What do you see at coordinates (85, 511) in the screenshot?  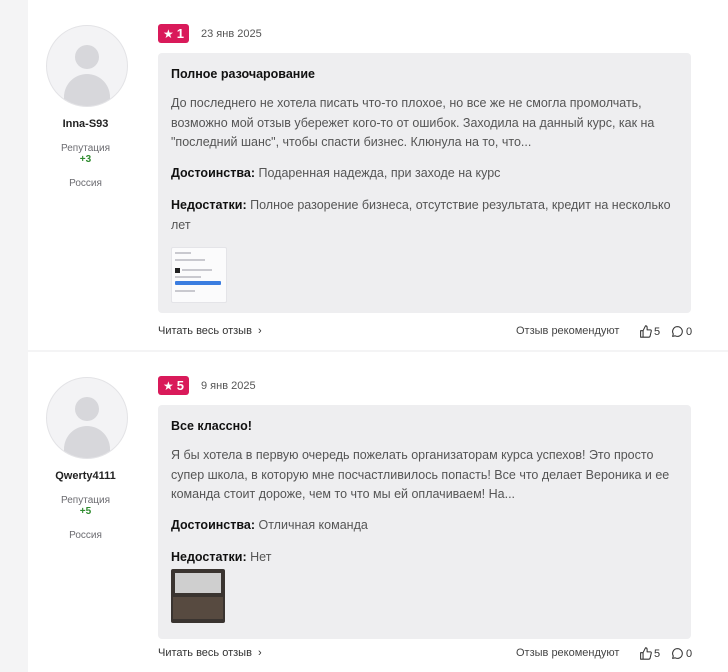 I see `reputation-value: +5` at bounding box center [85, 511].